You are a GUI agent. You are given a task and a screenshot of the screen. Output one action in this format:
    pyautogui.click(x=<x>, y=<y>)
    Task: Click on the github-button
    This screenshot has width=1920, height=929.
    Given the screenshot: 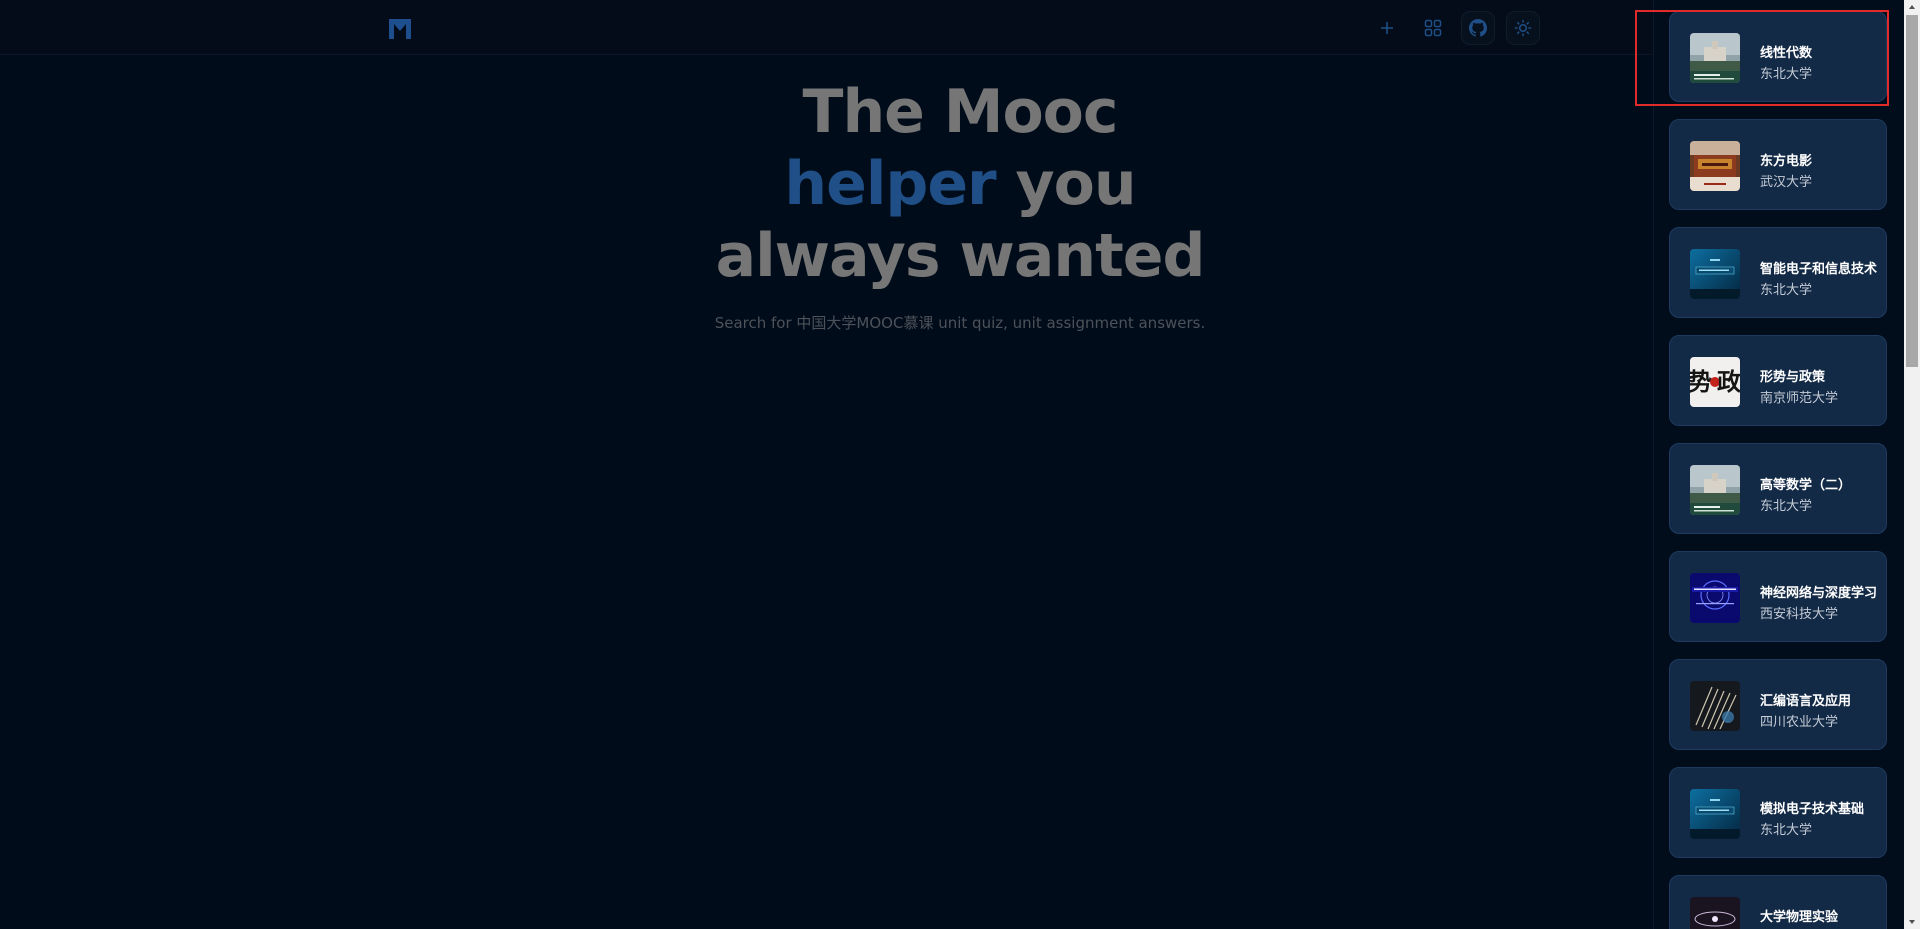 What is the action you would take?
    pyautogui.click(x=1478, y=28)
    